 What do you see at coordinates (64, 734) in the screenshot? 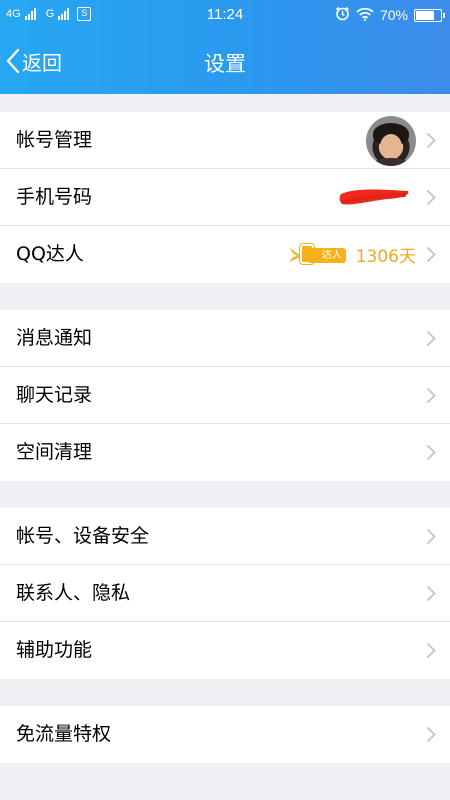
I see `settings-item-label: 免流量特权` at bounding box center [64, 734].